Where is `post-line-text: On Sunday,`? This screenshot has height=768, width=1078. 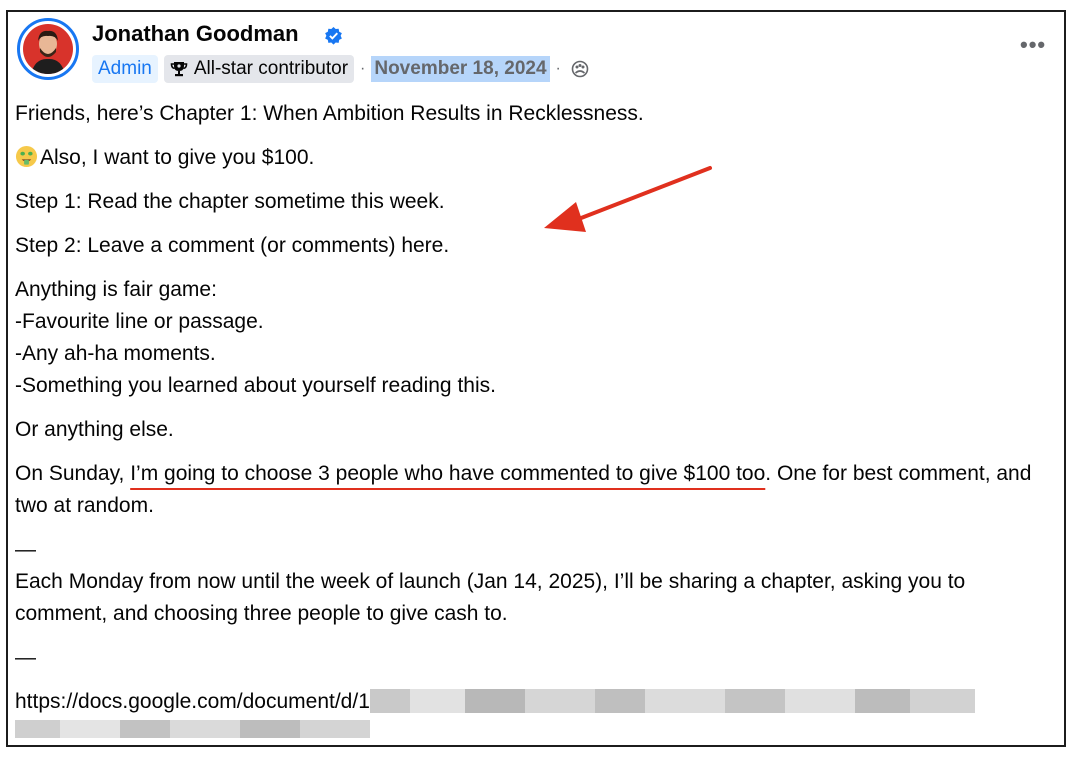 post-line-text: On Sunday, is located at coordinates (73, 473).